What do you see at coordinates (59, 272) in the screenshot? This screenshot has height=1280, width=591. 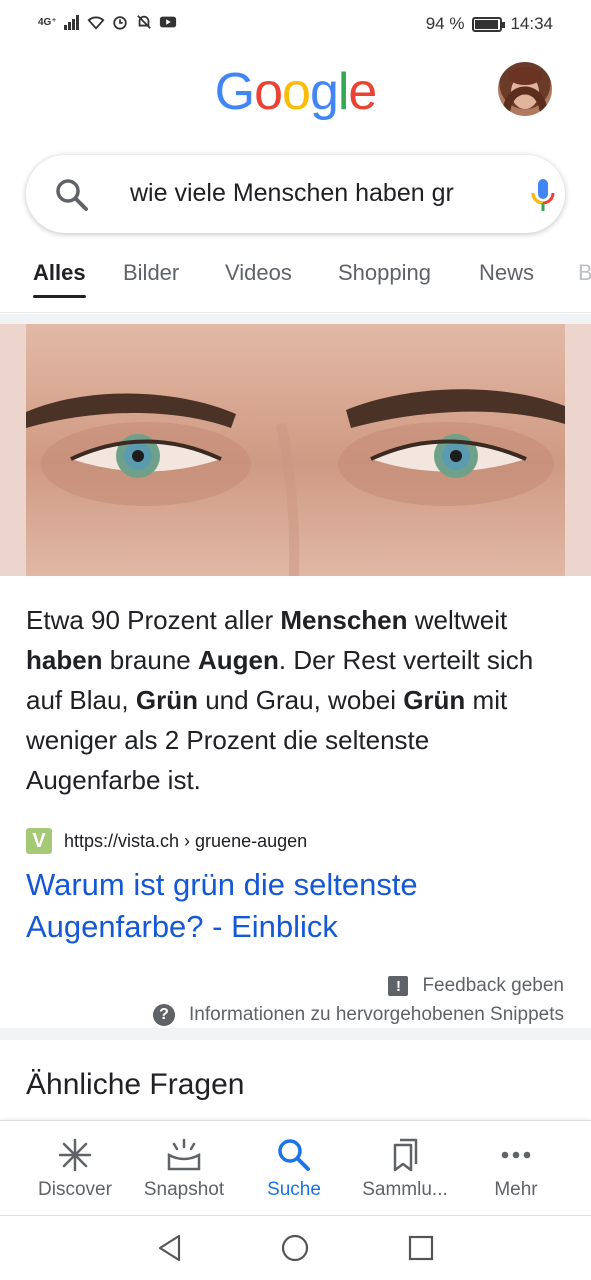 I see `tab-label: Alles` at bounding box center [59, 272].